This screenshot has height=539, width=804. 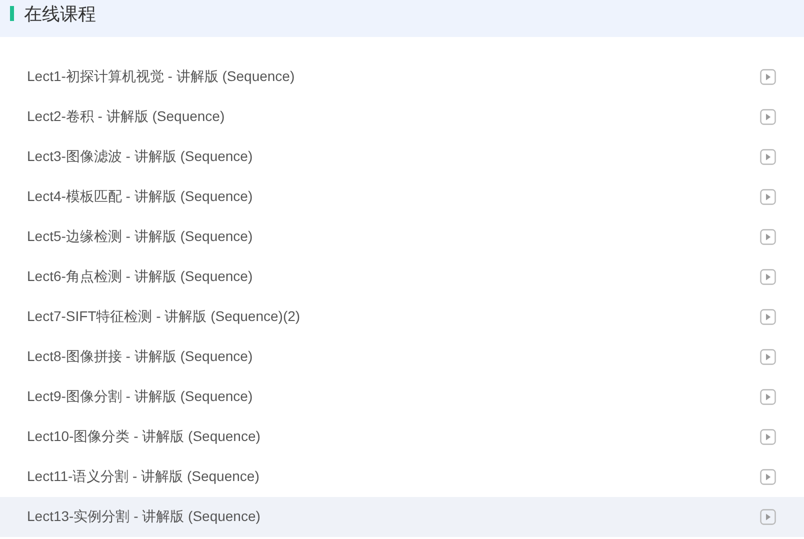 What do you see at coordinates (402, 157) in the screenshot?
I see `lesson-item: Lect3-图像滤波 - 讲解版 (Sequence)` at bounding box center [402, 157].